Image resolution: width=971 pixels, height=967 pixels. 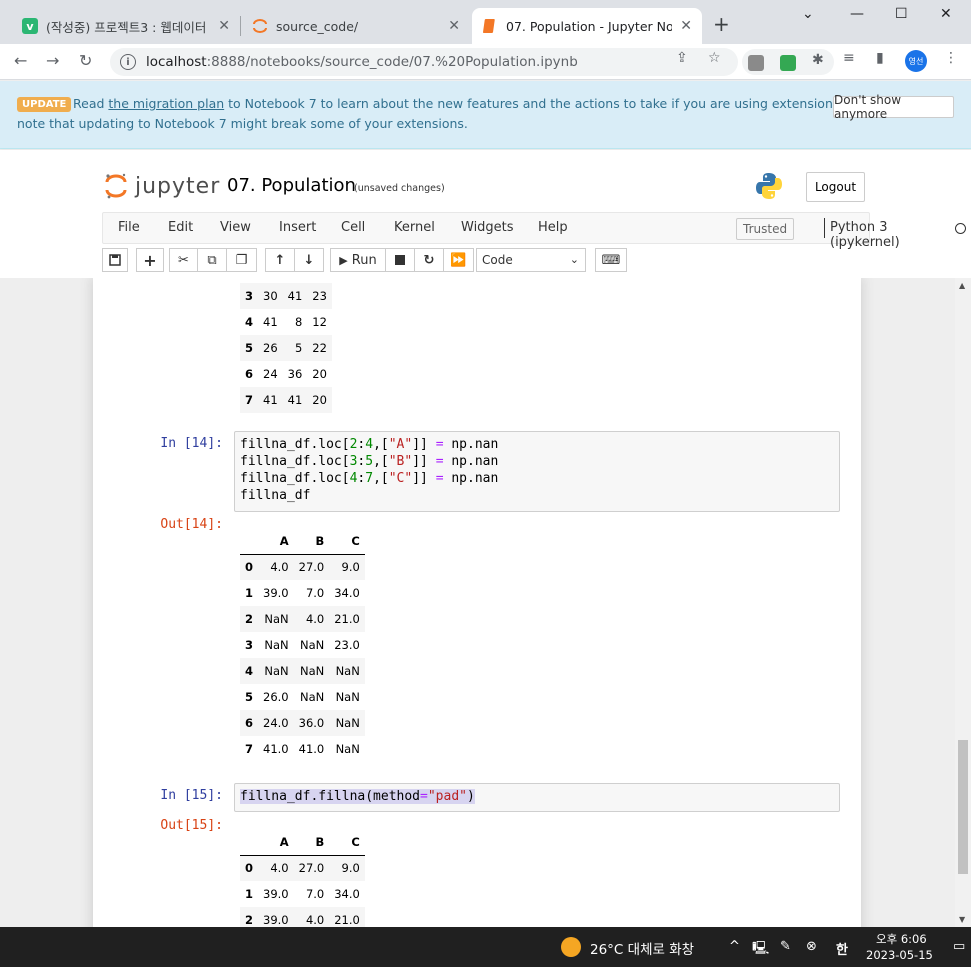 I want to click on menu-edit: Edit, so click(x=180, y=227).